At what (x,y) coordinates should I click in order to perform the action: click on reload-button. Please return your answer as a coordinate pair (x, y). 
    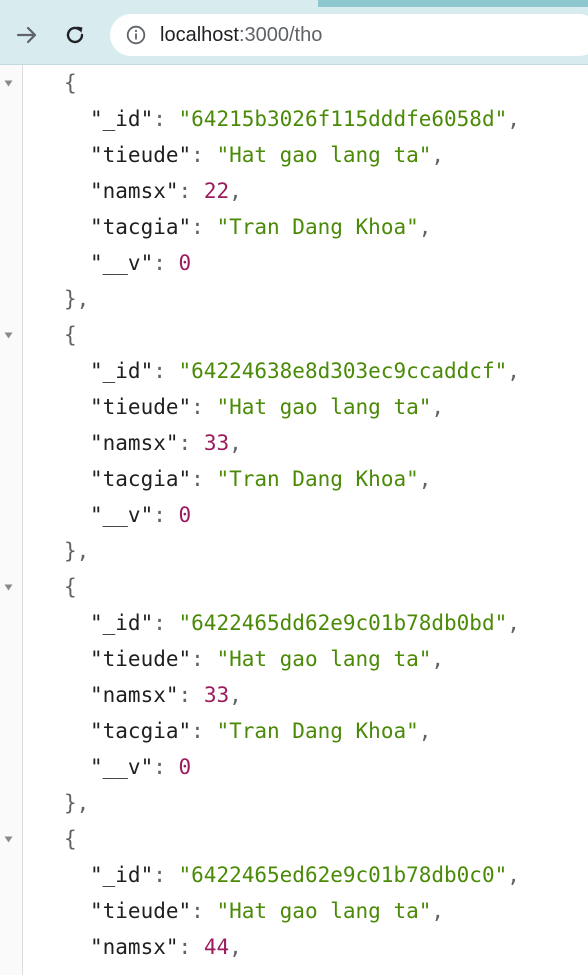
    Looking at the image, I should click on (75, 35).